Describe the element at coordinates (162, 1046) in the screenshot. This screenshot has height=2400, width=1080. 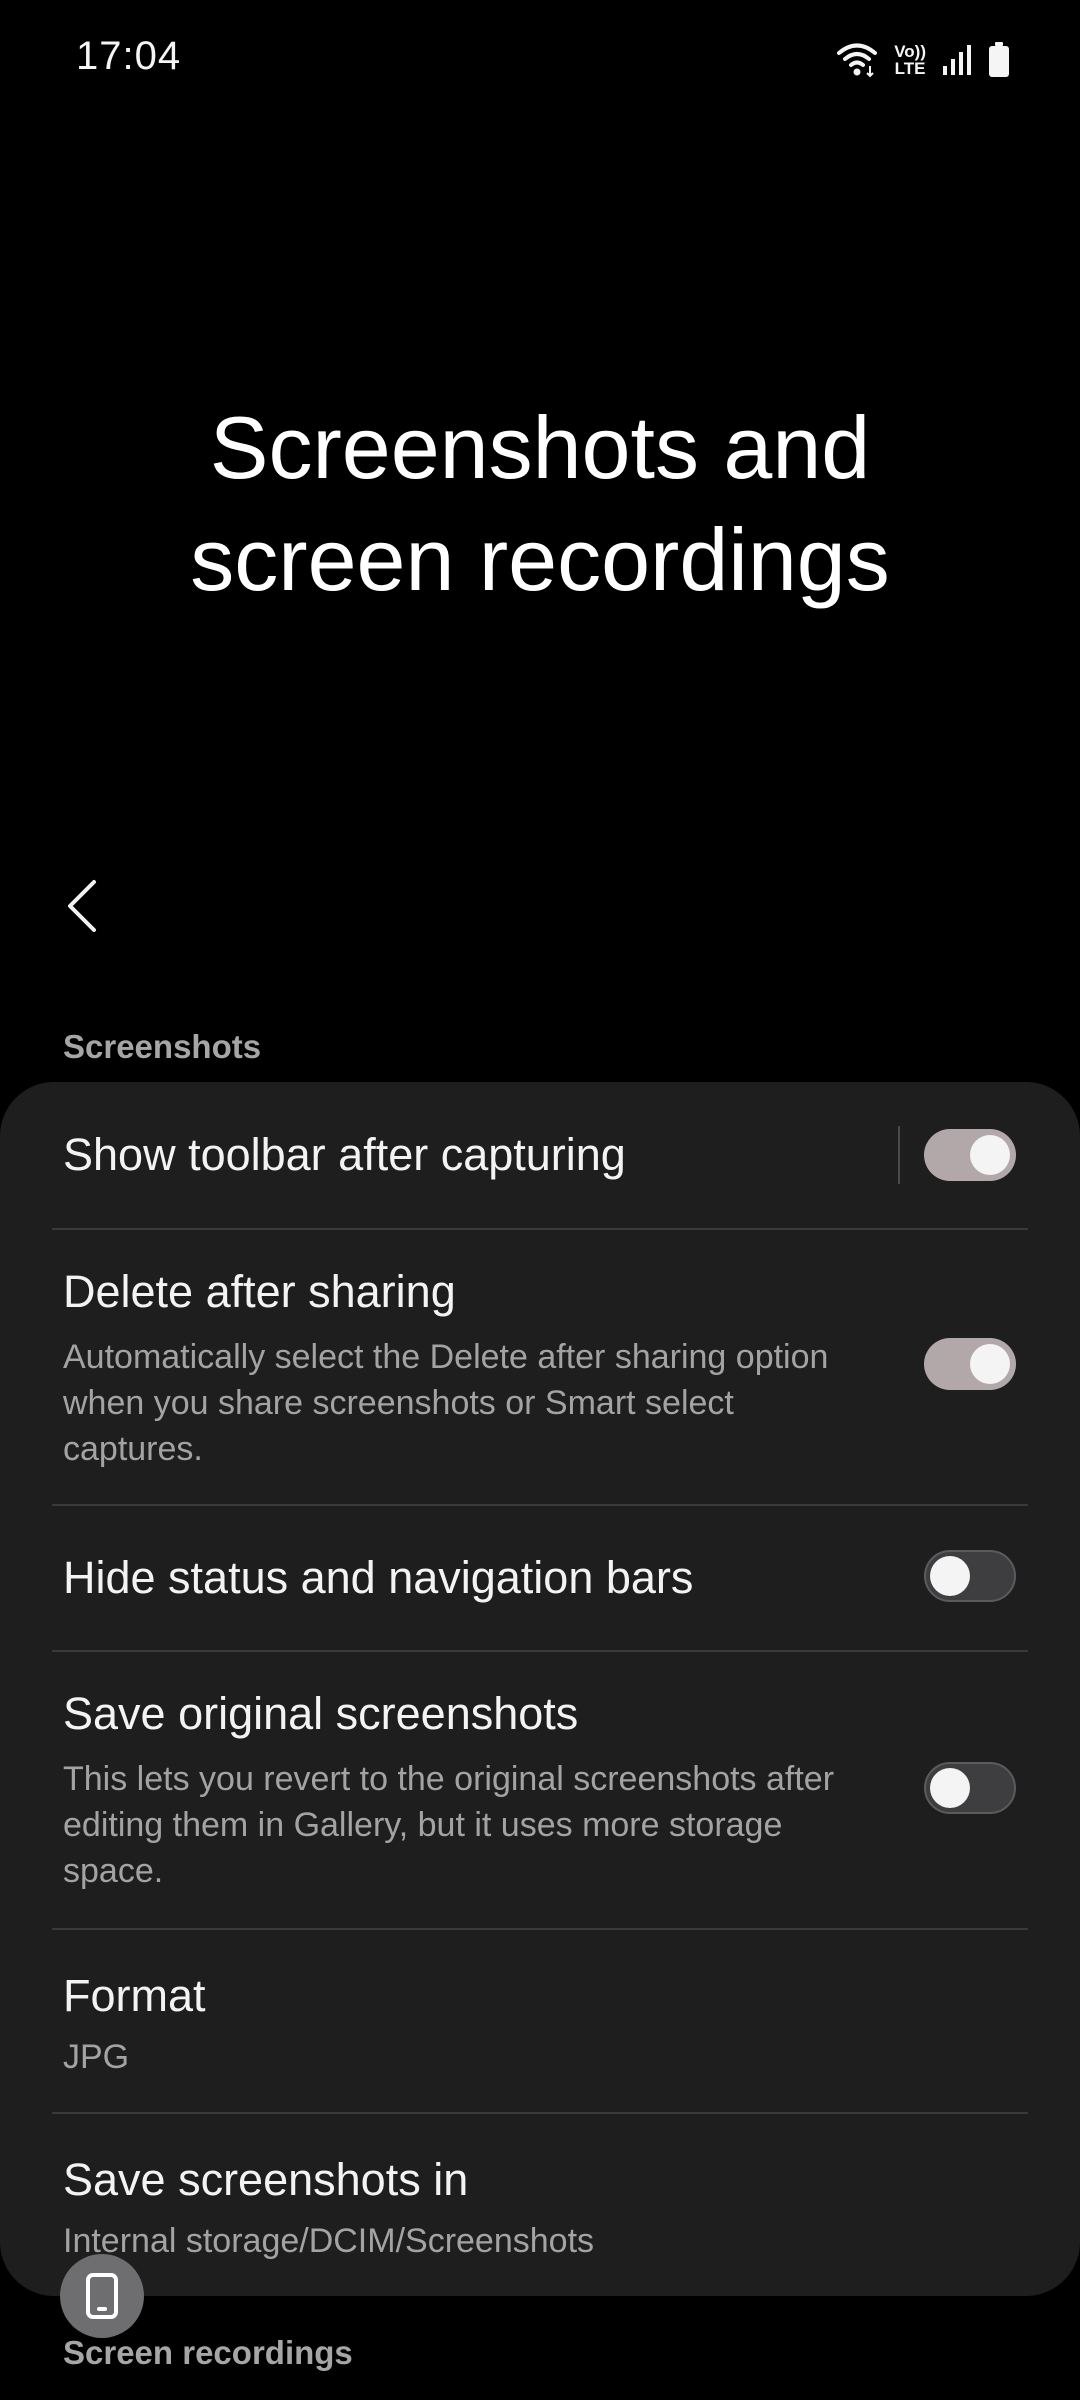
I see `section-header-screenshots: Screenshots` at that location.